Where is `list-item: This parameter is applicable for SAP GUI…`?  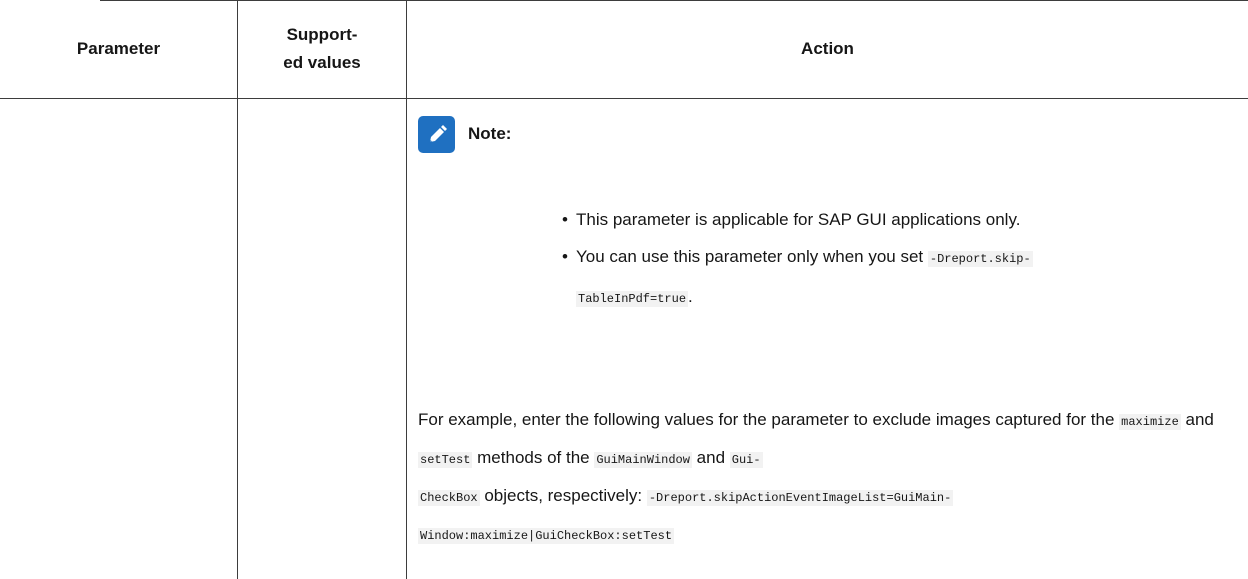
list-item: This parameter is applicable for SAP GUI… is located at coordinates (899, 219).